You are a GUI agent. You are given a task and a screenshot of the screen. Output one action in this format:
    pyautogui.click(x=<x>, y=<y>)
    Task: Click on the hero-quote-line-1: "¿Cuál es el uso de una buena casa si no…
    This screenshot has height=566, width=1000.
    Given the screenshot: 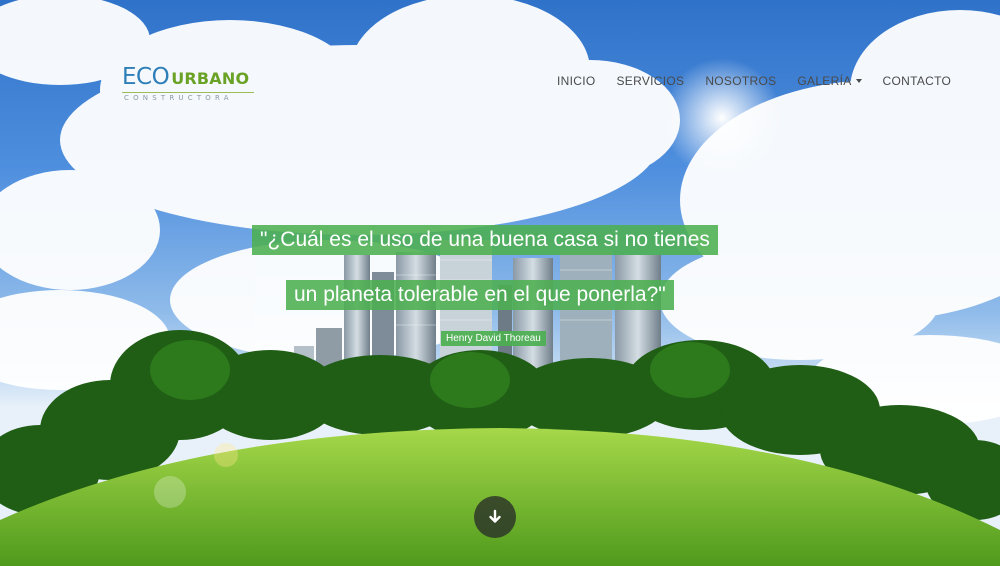 What is the action you would take?
    pyautogui.click(x=485, y=240)
    